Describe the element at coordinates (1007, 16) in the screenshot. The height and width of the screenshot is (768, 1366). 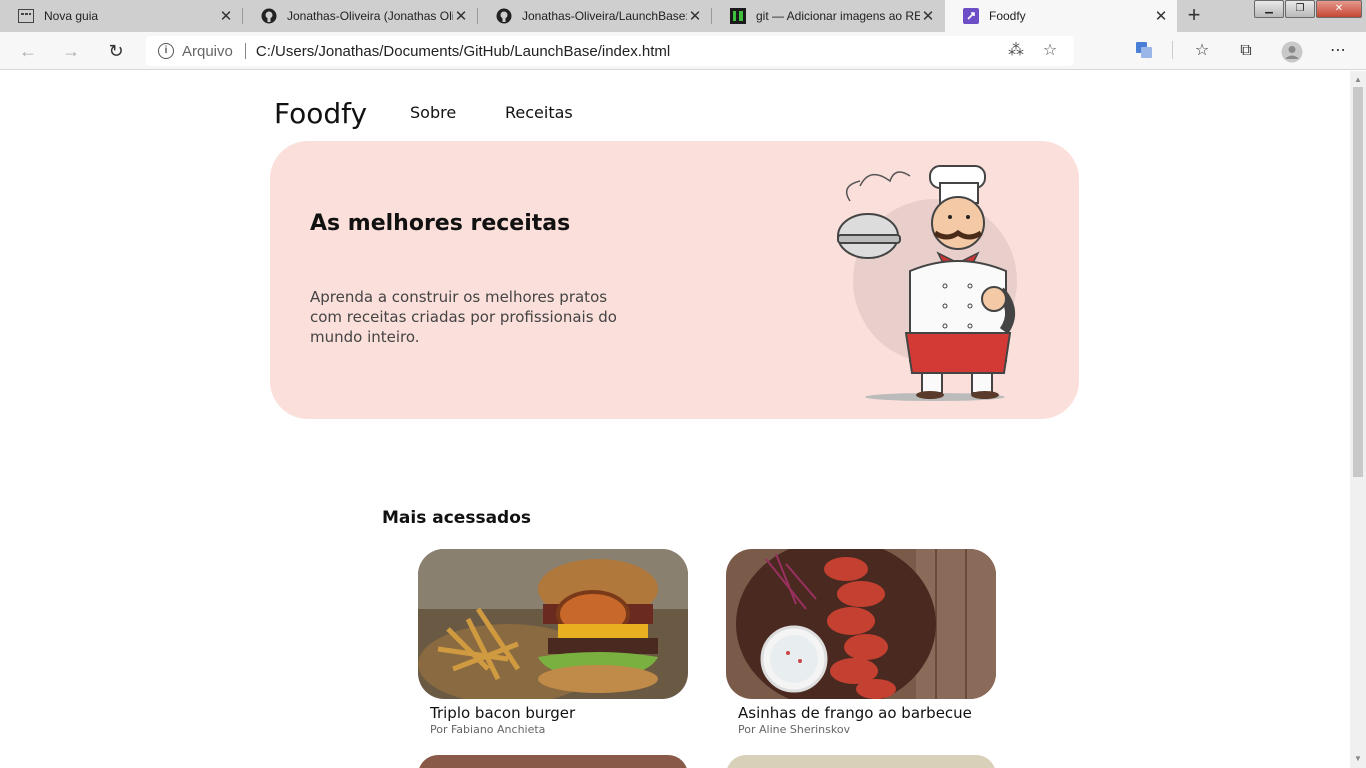
I see `tab-title: Foodfy` at that location.